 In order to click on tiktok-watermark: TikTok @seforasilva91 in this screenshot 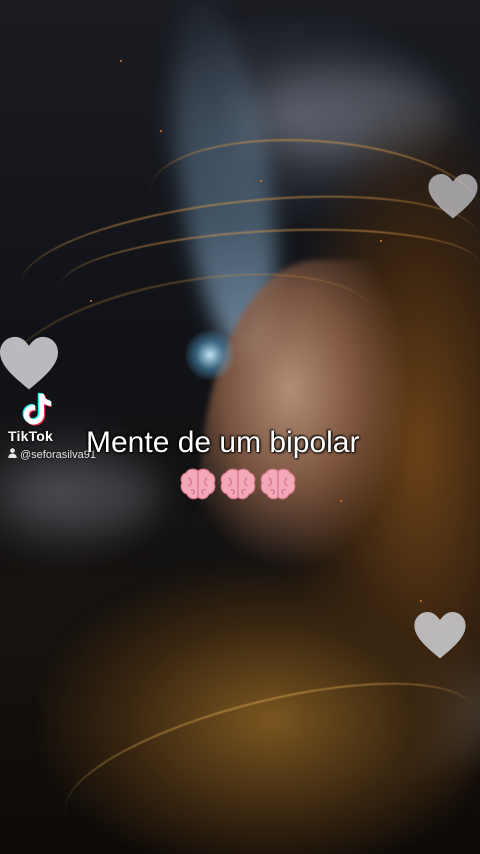, I will do `click(52, 426)`.